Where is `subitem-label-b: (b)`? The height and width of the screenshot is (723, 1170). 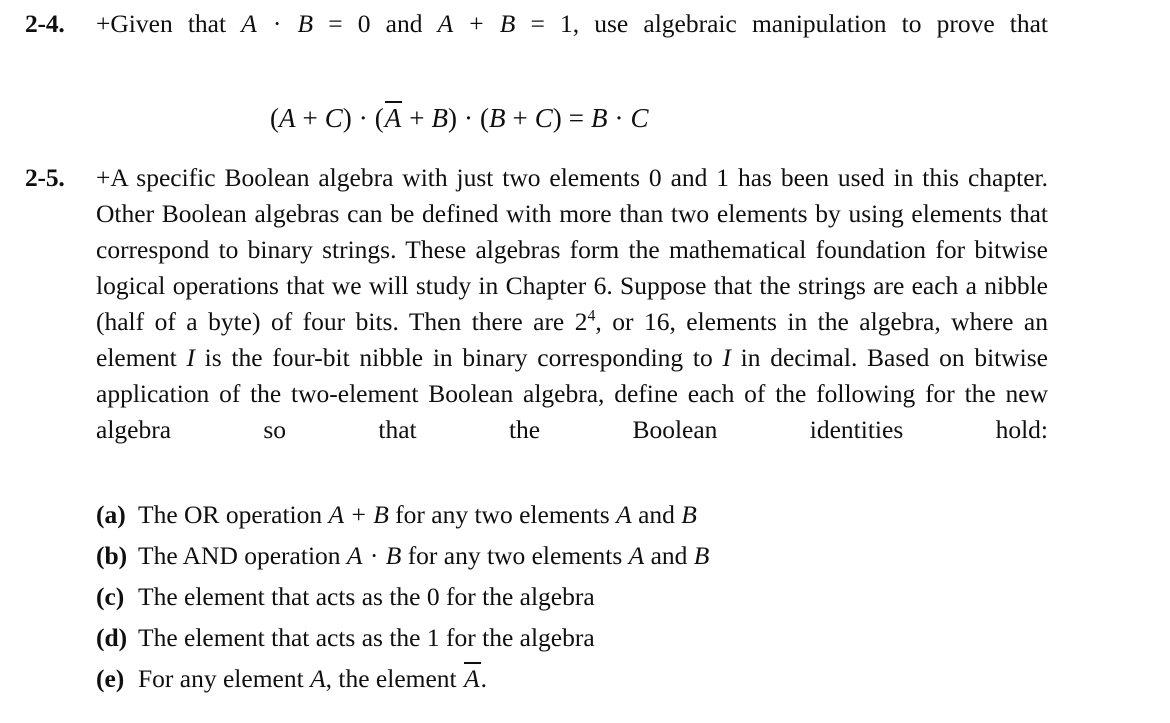
subitem-label-b: (b) is located at coordinates (112, 555).